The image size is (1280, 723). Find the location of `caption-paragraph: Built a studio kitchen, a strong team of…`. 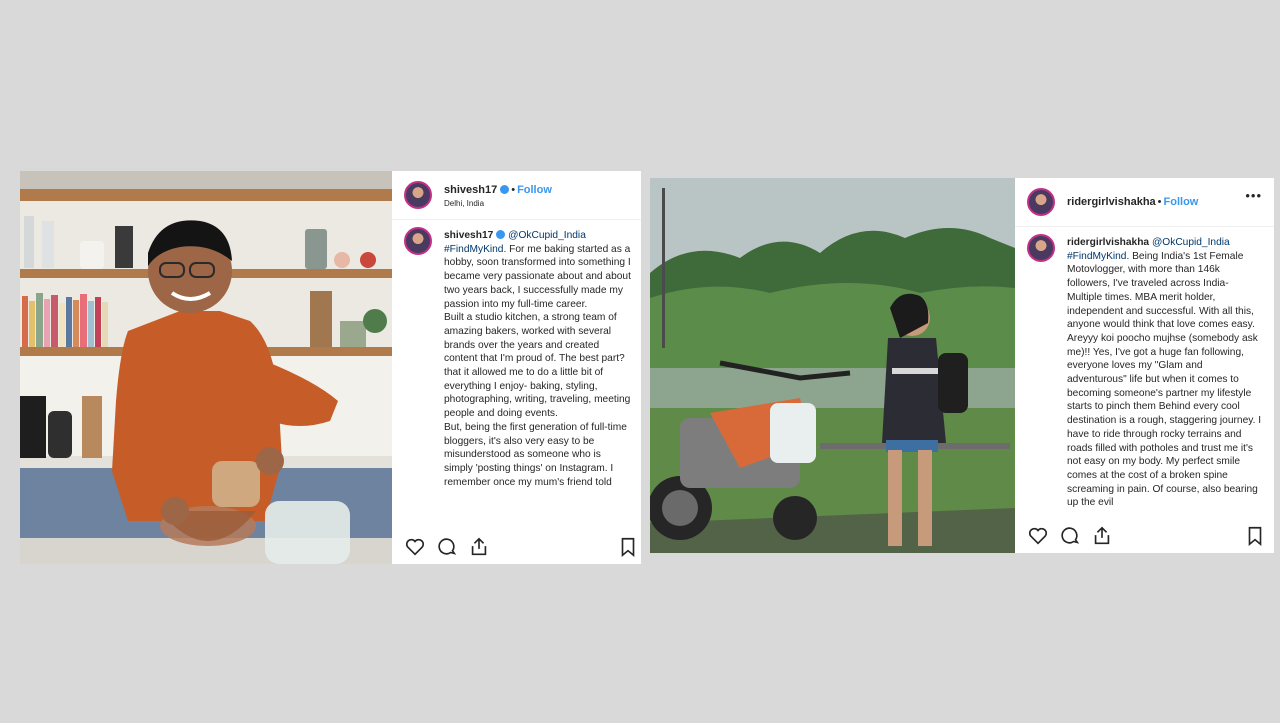

caption-paragraph: Built a studio kitchen, a strong team of… is located at coordinates (537, 366).